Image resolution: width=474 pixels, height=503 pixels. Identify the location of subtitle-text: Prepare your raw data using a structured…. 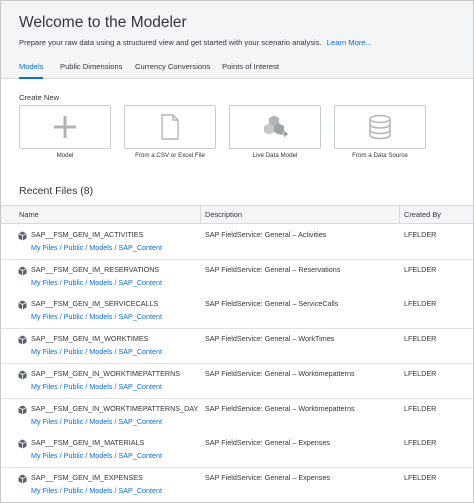
(170, 42).